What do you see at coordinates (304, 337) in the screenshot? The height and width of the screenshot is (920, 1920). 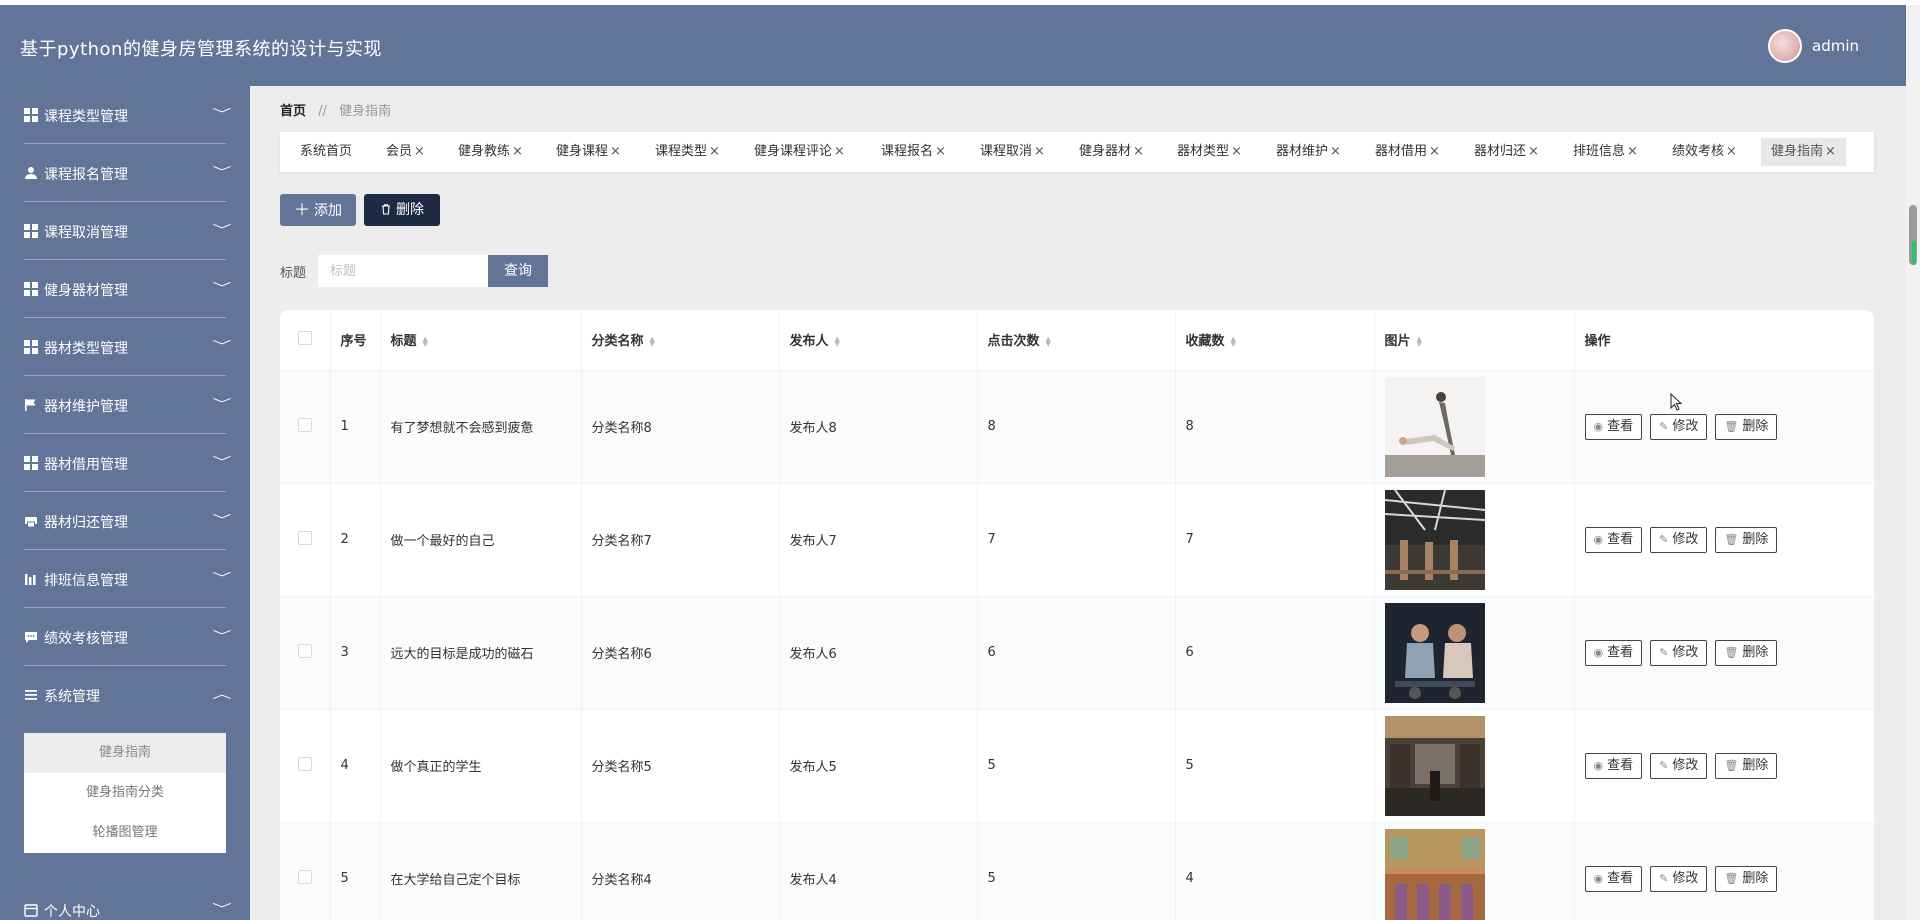 I see `select-all-checkbox` at bounding box center [304, 337].